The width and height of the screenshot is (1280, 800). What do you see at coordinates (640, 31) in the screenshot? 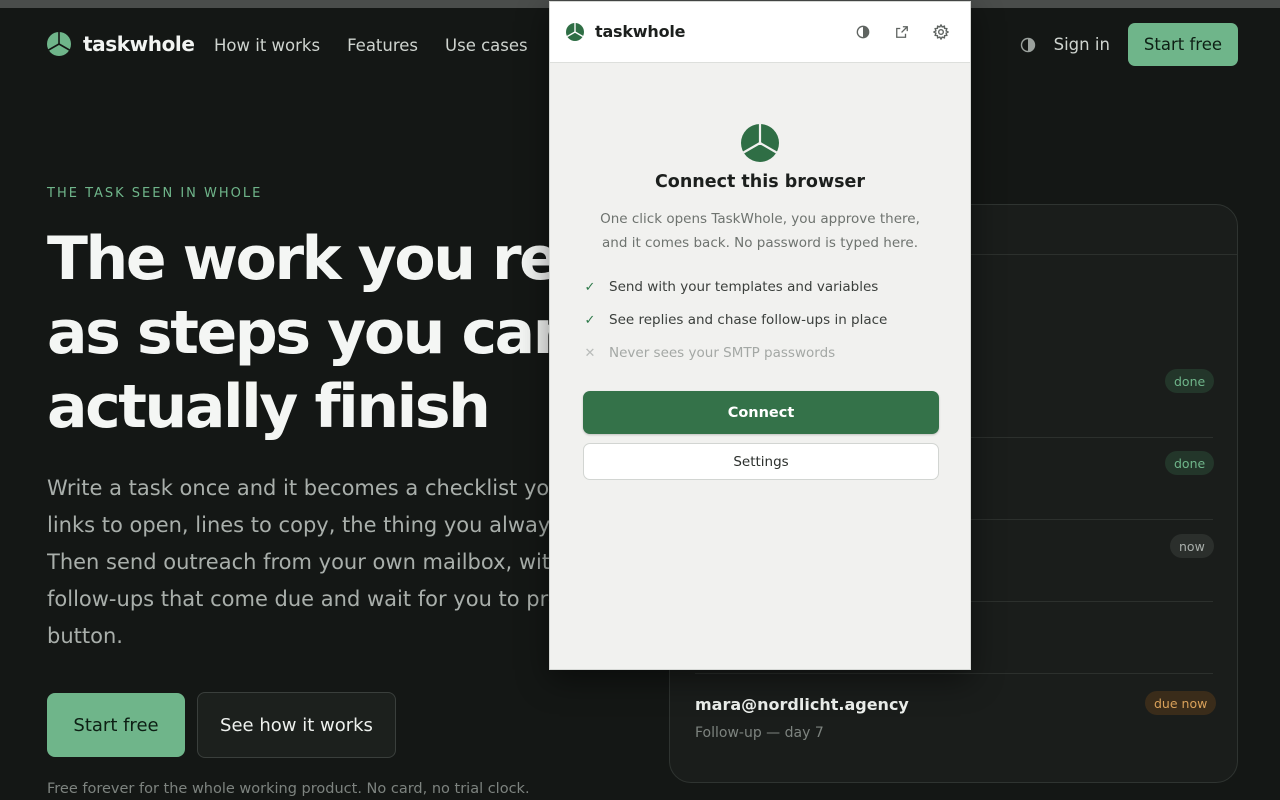
I see `popup-brand-name: taskwhole` at bounding box center [640, 31].